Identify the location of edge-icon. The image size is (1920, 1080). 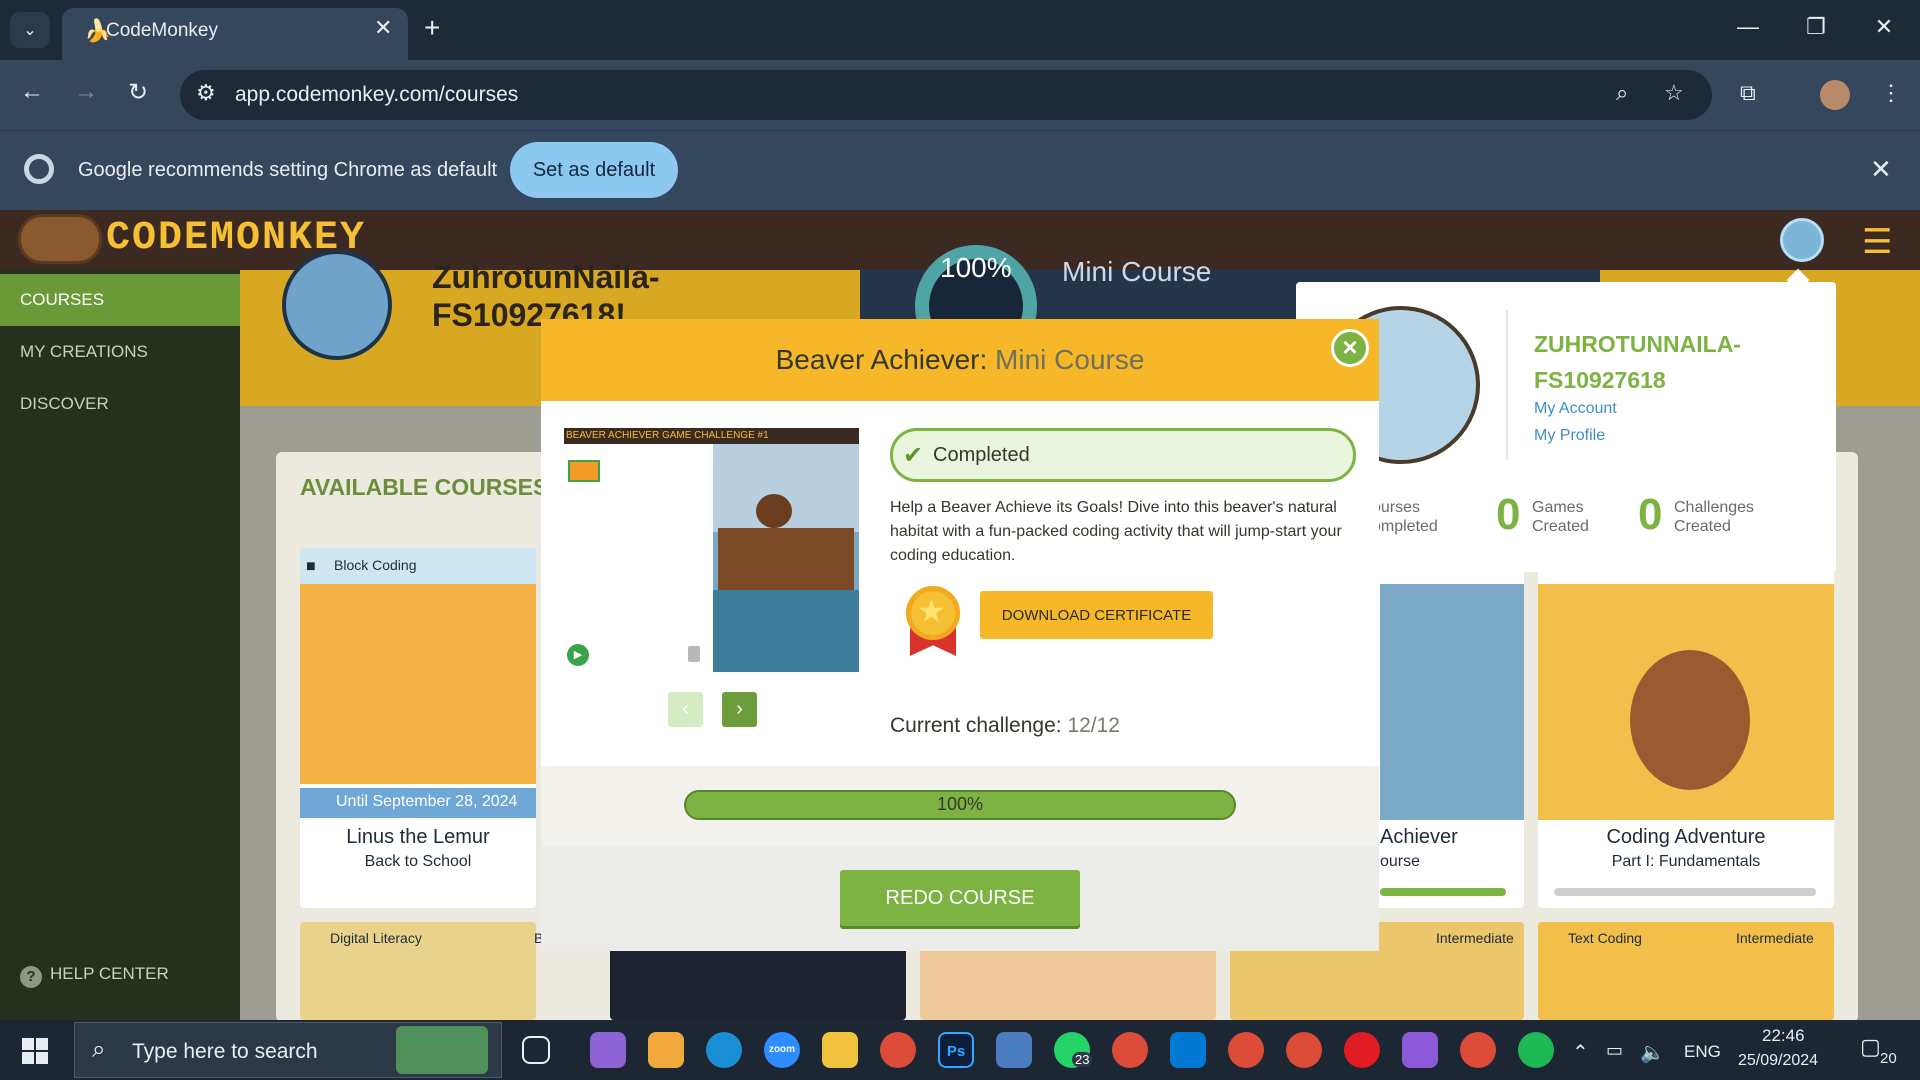
(724, 1050).